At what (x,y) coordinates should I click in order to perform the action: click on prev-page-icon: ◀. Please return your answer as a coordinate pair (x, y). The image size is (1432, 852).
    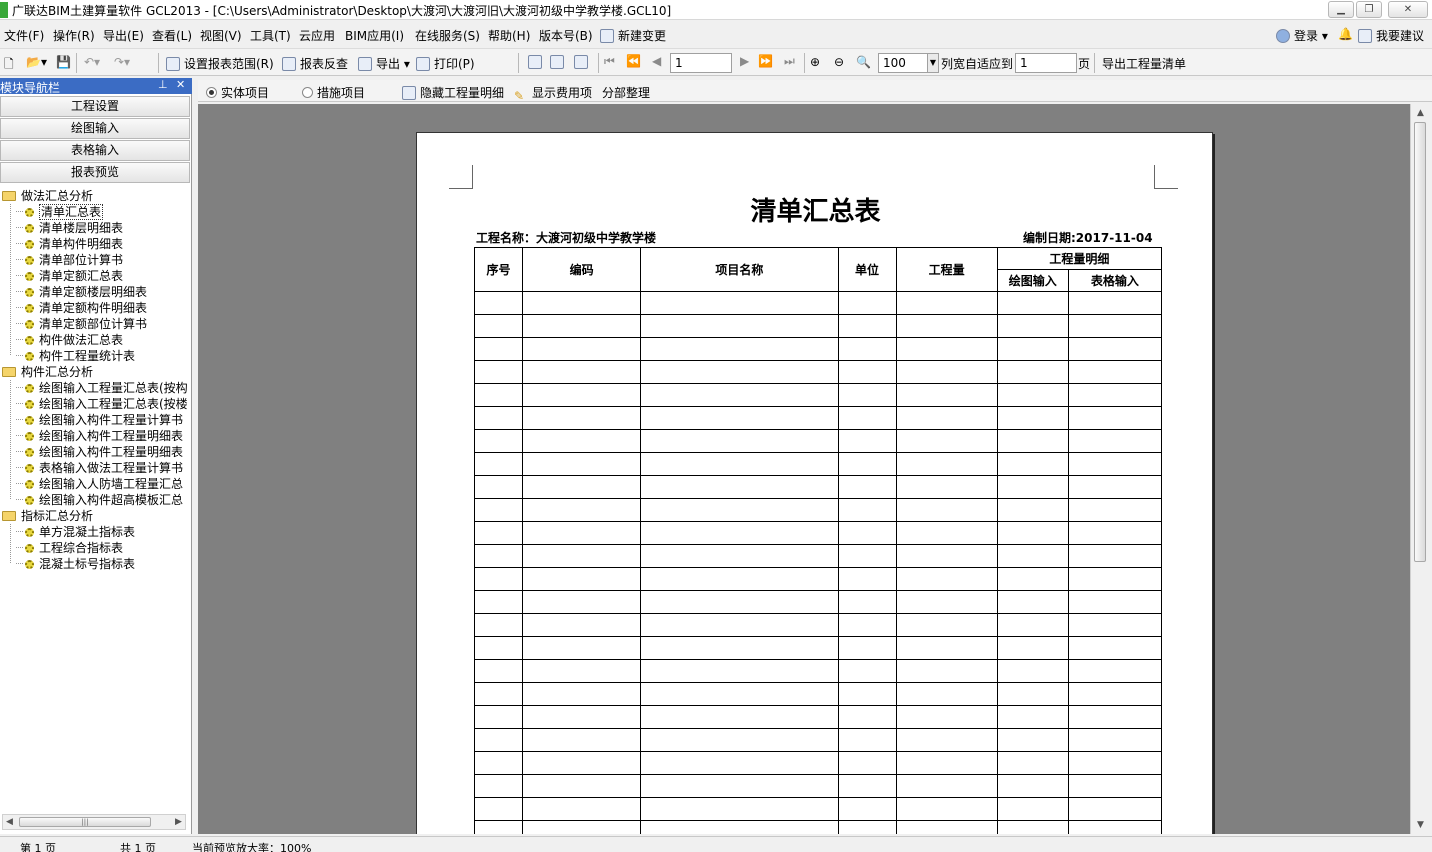
    Looking at the image, I should click on (656, 61).